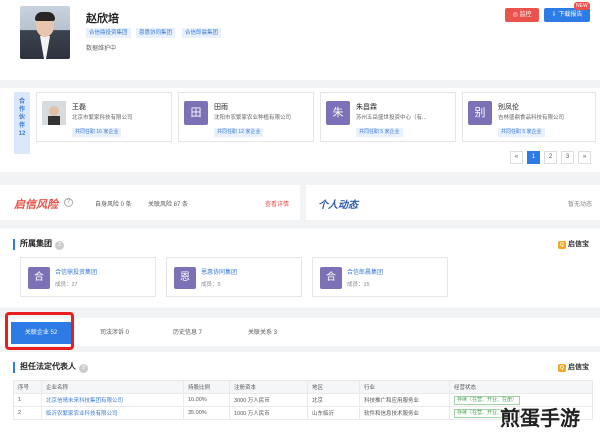  Describe the element at coordinates (567, 157) in the screenshot. I see `pagination-page-3: 3` at that location.